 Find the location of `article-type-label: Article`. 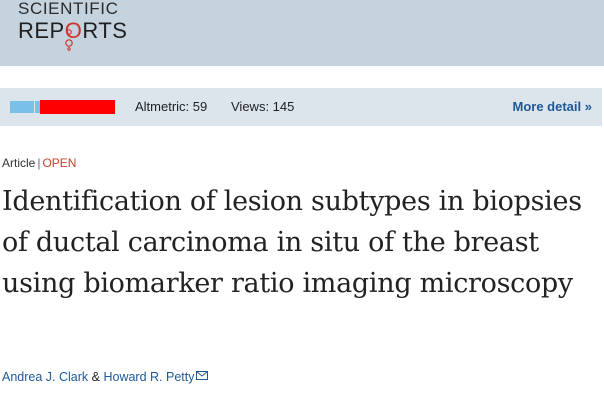

article-type-label: Article is located at coordinates (19, 163).